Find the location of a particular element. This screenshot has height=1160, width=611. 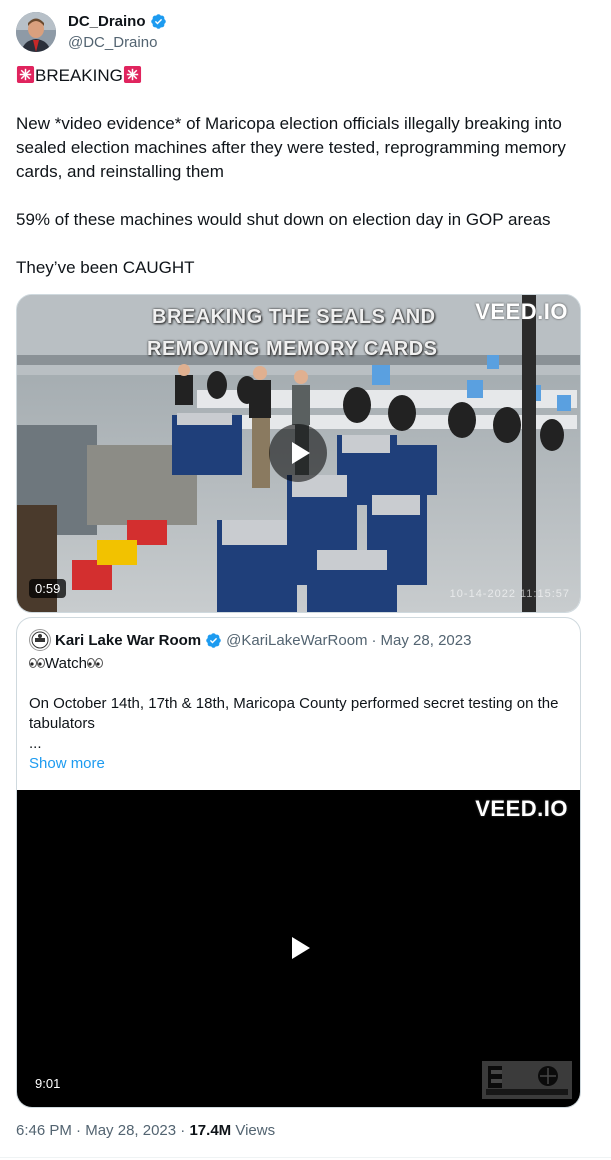

author-name: DC_Draino is located at coordinates (107, 21).